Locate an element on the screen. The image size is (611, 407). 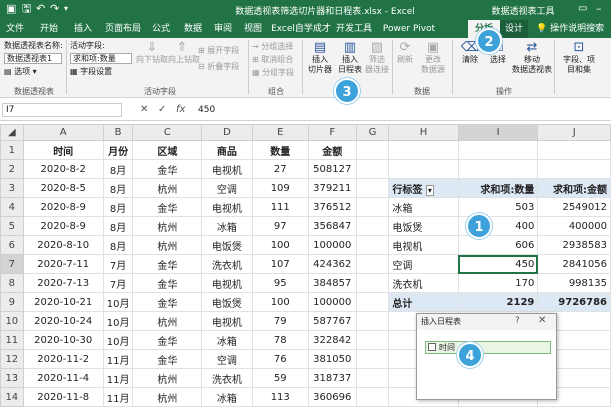
formula-input: 450 is located at coordinates (206, 110).